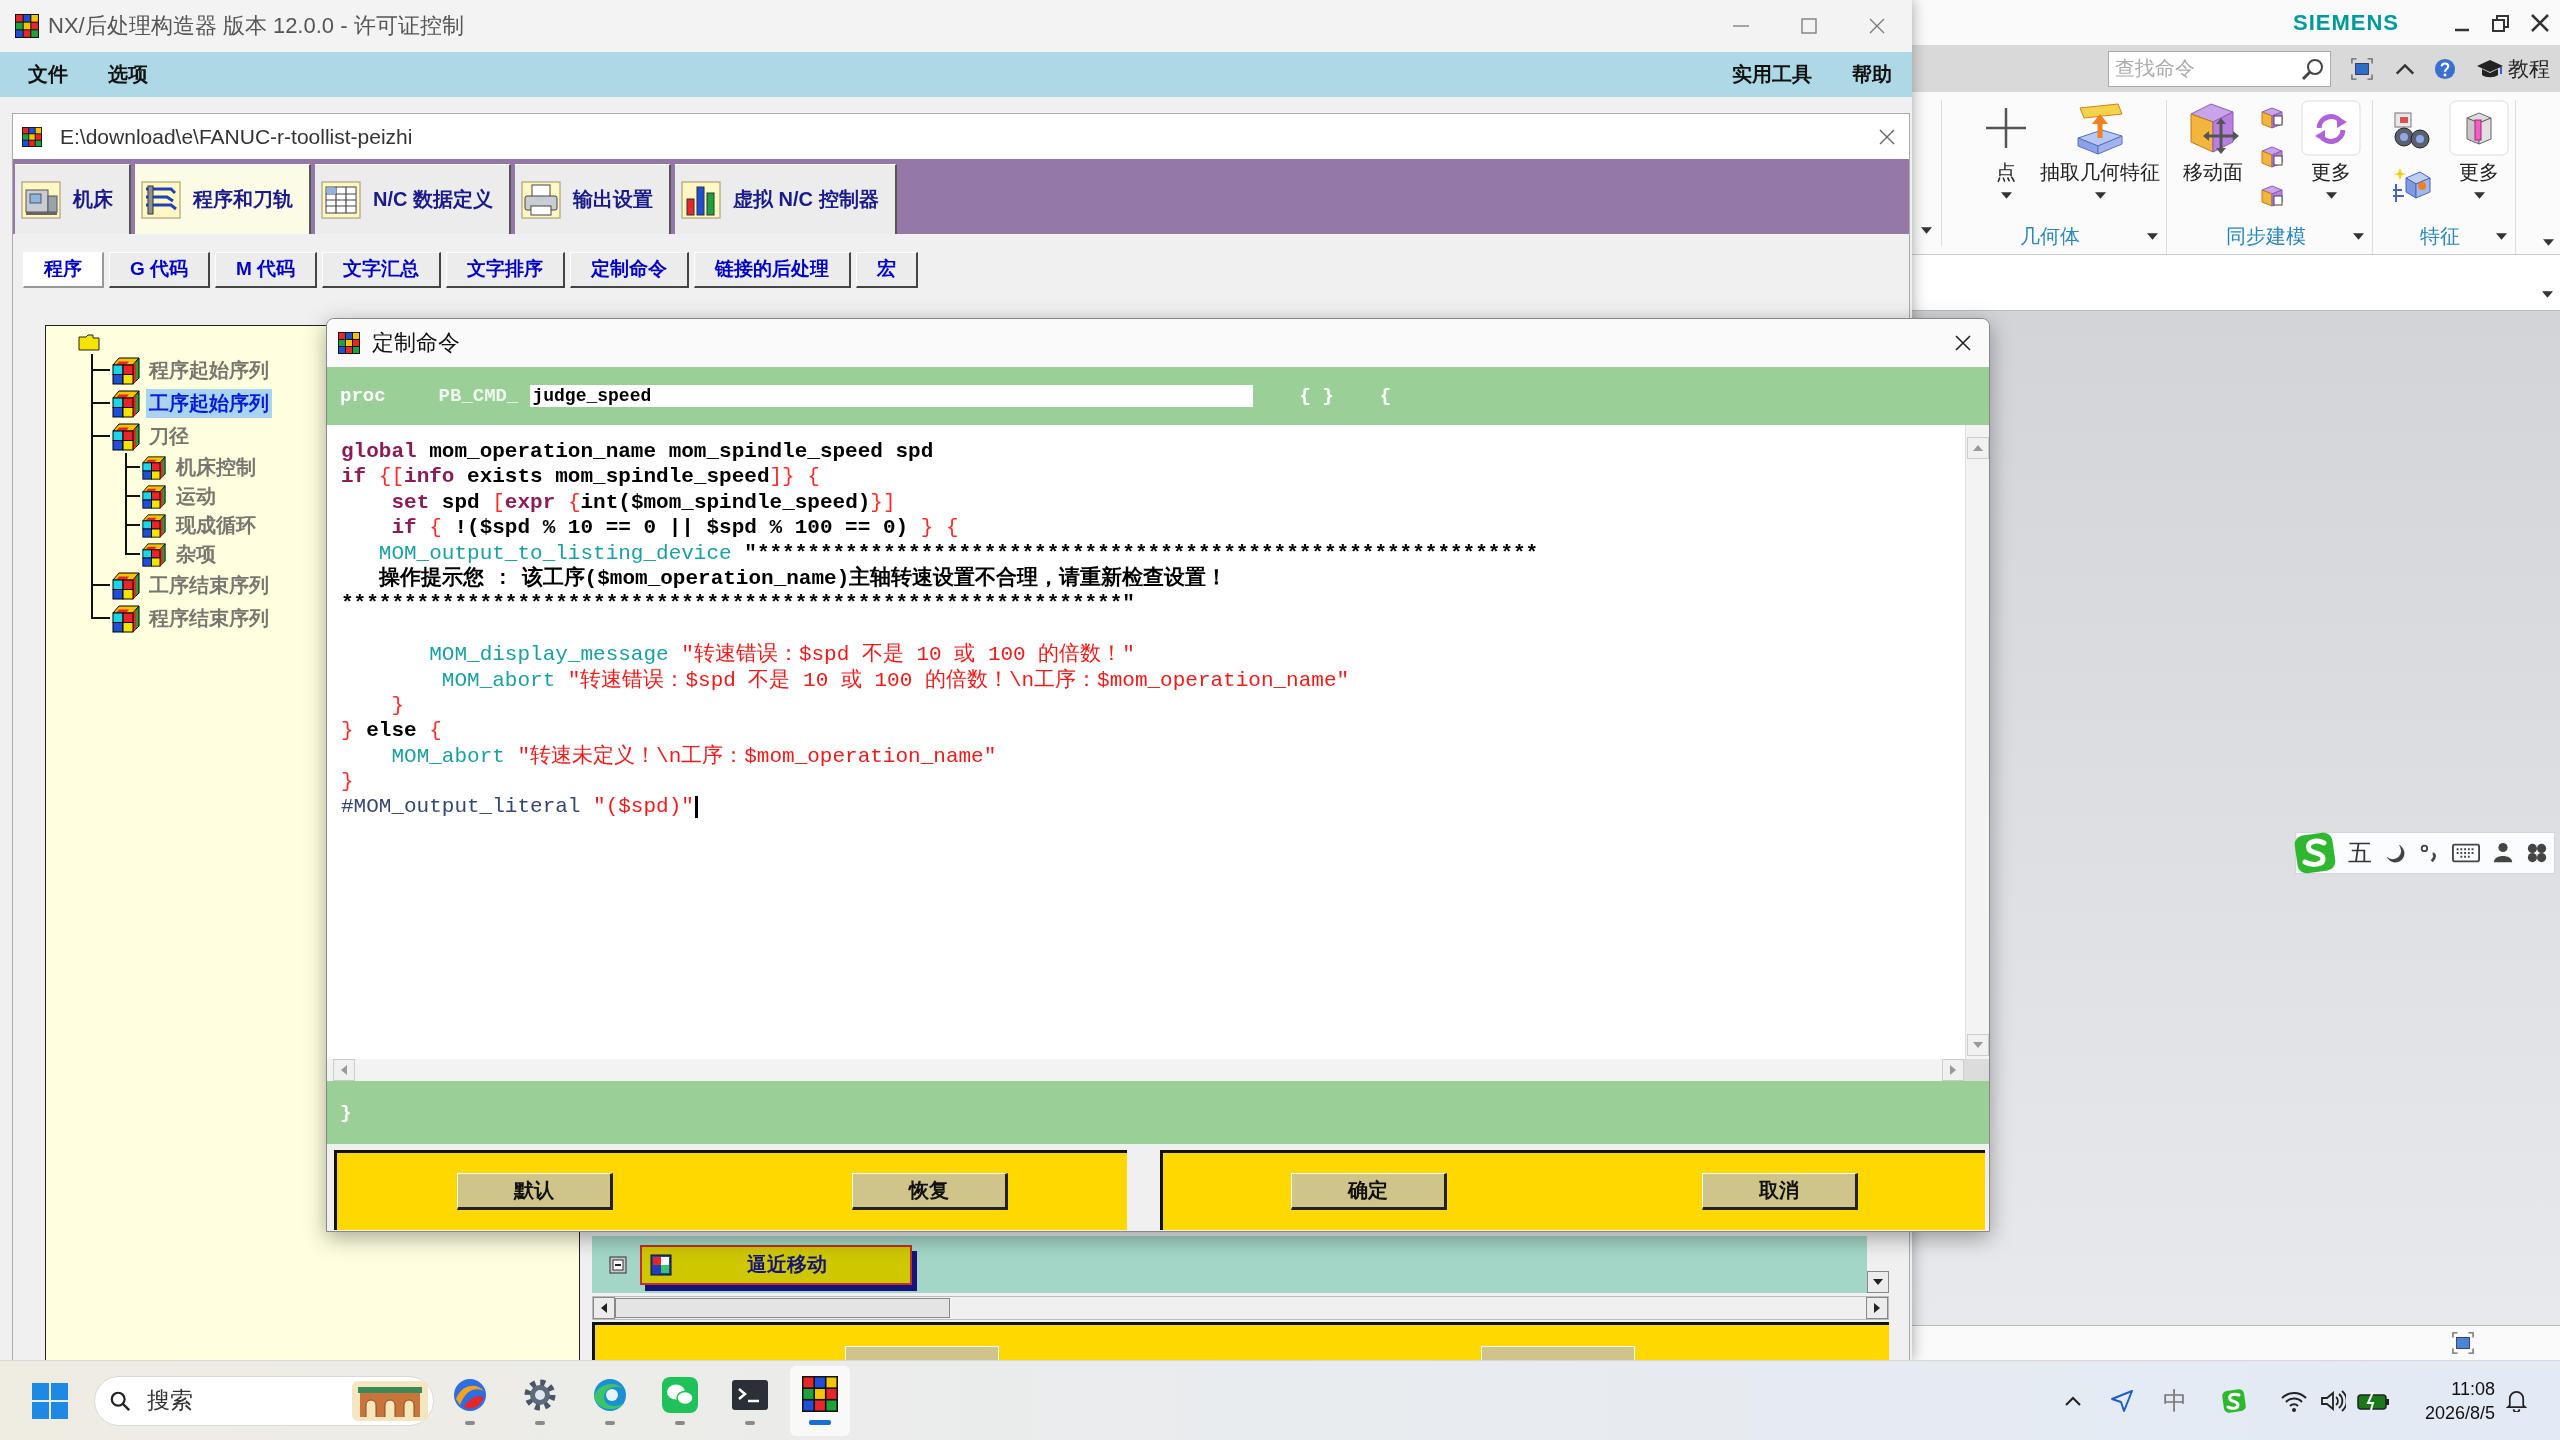  What do you see at coordinates (506, 269) in the screenshot?
I see `subtab: 文字排序` at bounding box center [506, 269].